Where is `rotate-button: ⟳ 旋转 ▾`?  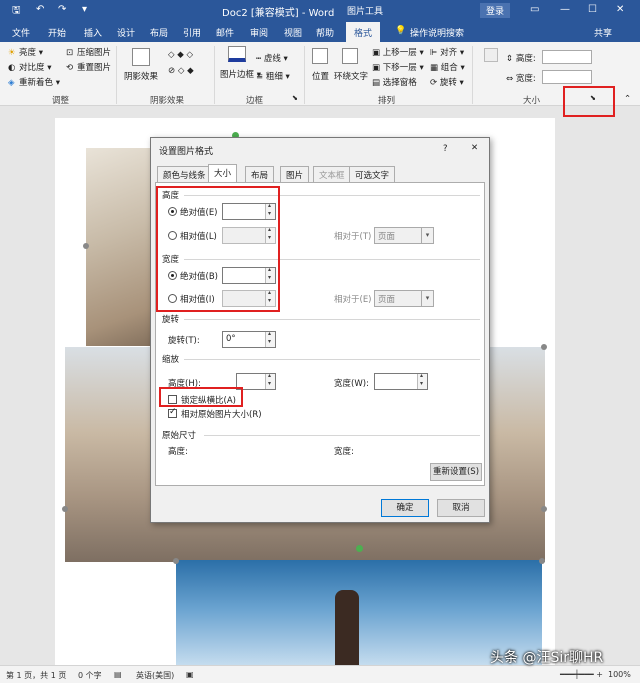
rotate-button: ⟳ 旋转 ▾ is located at coordinates (447, 82).